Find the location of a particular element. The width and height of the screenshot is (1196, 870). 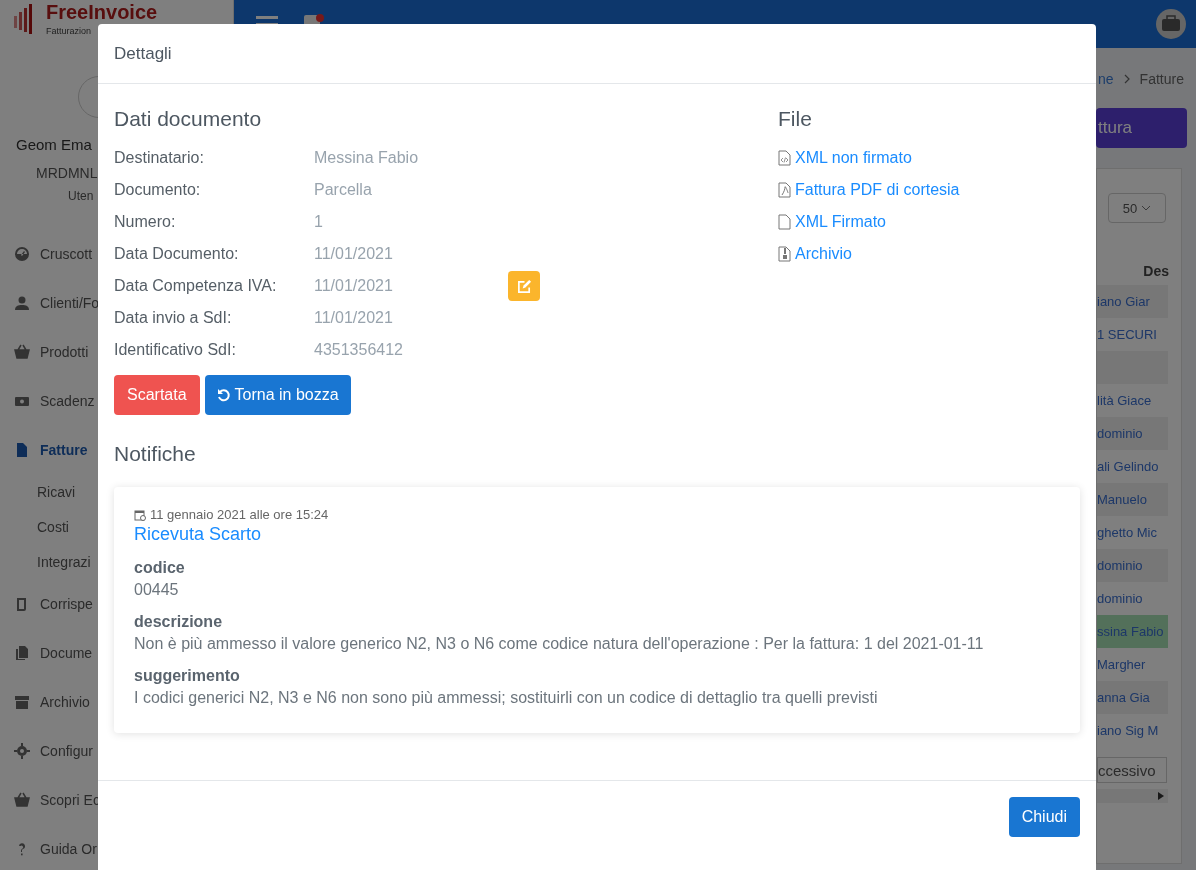

field-label: Numero: is located at coordinates (145, 222).